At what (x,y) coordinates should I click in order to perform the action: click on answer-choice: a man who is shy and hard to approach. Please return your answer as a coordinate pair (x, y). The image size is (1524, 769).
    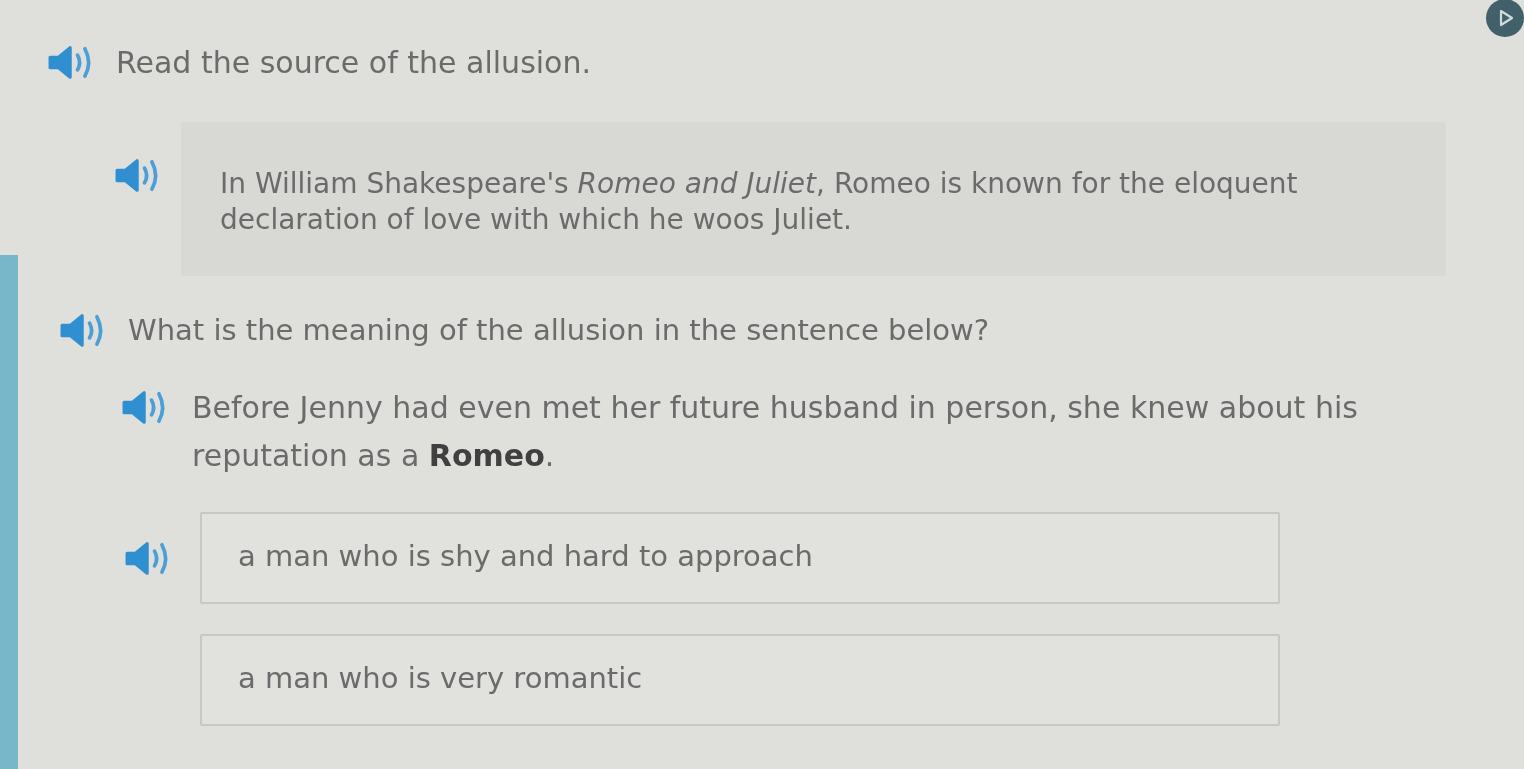
    Looking at the image, I should click on (740, 558).